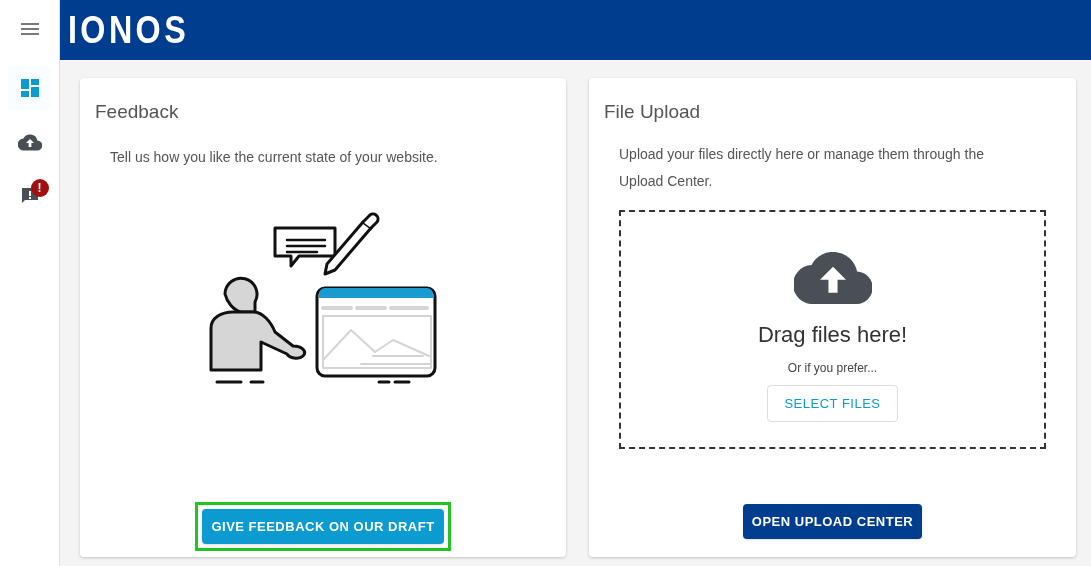 The width and height of the screenshot is (1091, 566). Describe the element at coordinates (129, 30) in the screenshot. I see `logo: IONOS` at that location.